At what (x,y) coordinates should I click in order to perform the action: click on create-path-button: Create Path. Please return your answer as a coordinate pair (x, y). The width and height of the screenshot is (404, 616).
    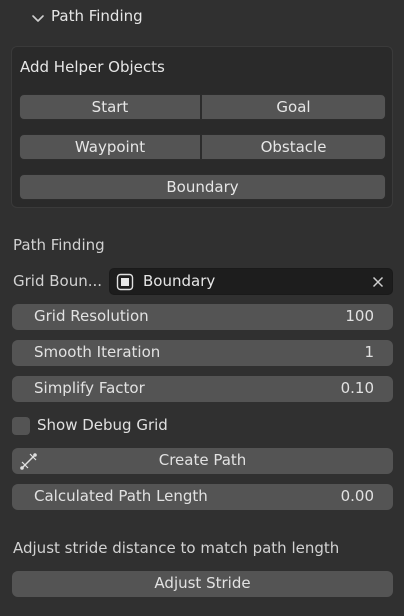
    Looking at the image, I should click on (202, 461).